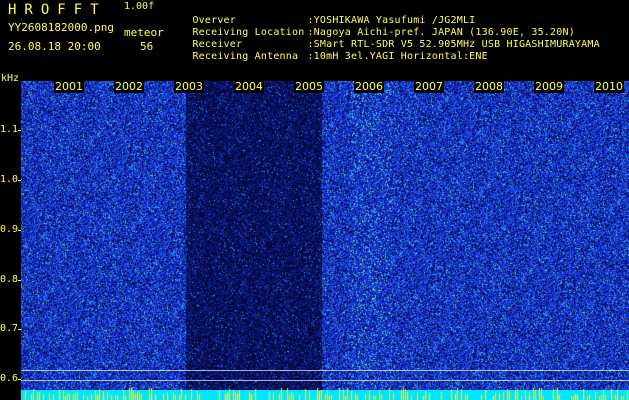  What do you see at coordinates (189, 87) in the screenshot?
I see `x-tick-label: 2003` at bounding box center [189, 87].